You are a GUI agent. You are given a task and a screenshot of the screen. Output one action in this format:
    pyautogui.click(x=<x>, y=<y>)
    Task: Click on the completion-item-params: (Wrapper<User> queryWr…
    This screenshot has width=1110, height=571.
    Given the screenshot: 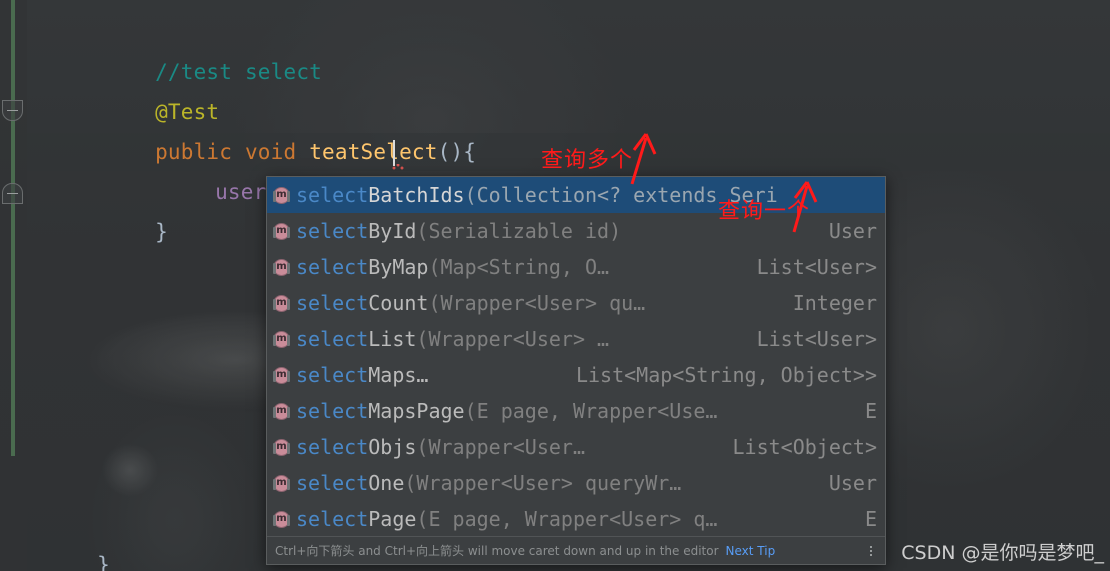 What is the action you would take?
    pyautogui.click(x=543, y=483)
    